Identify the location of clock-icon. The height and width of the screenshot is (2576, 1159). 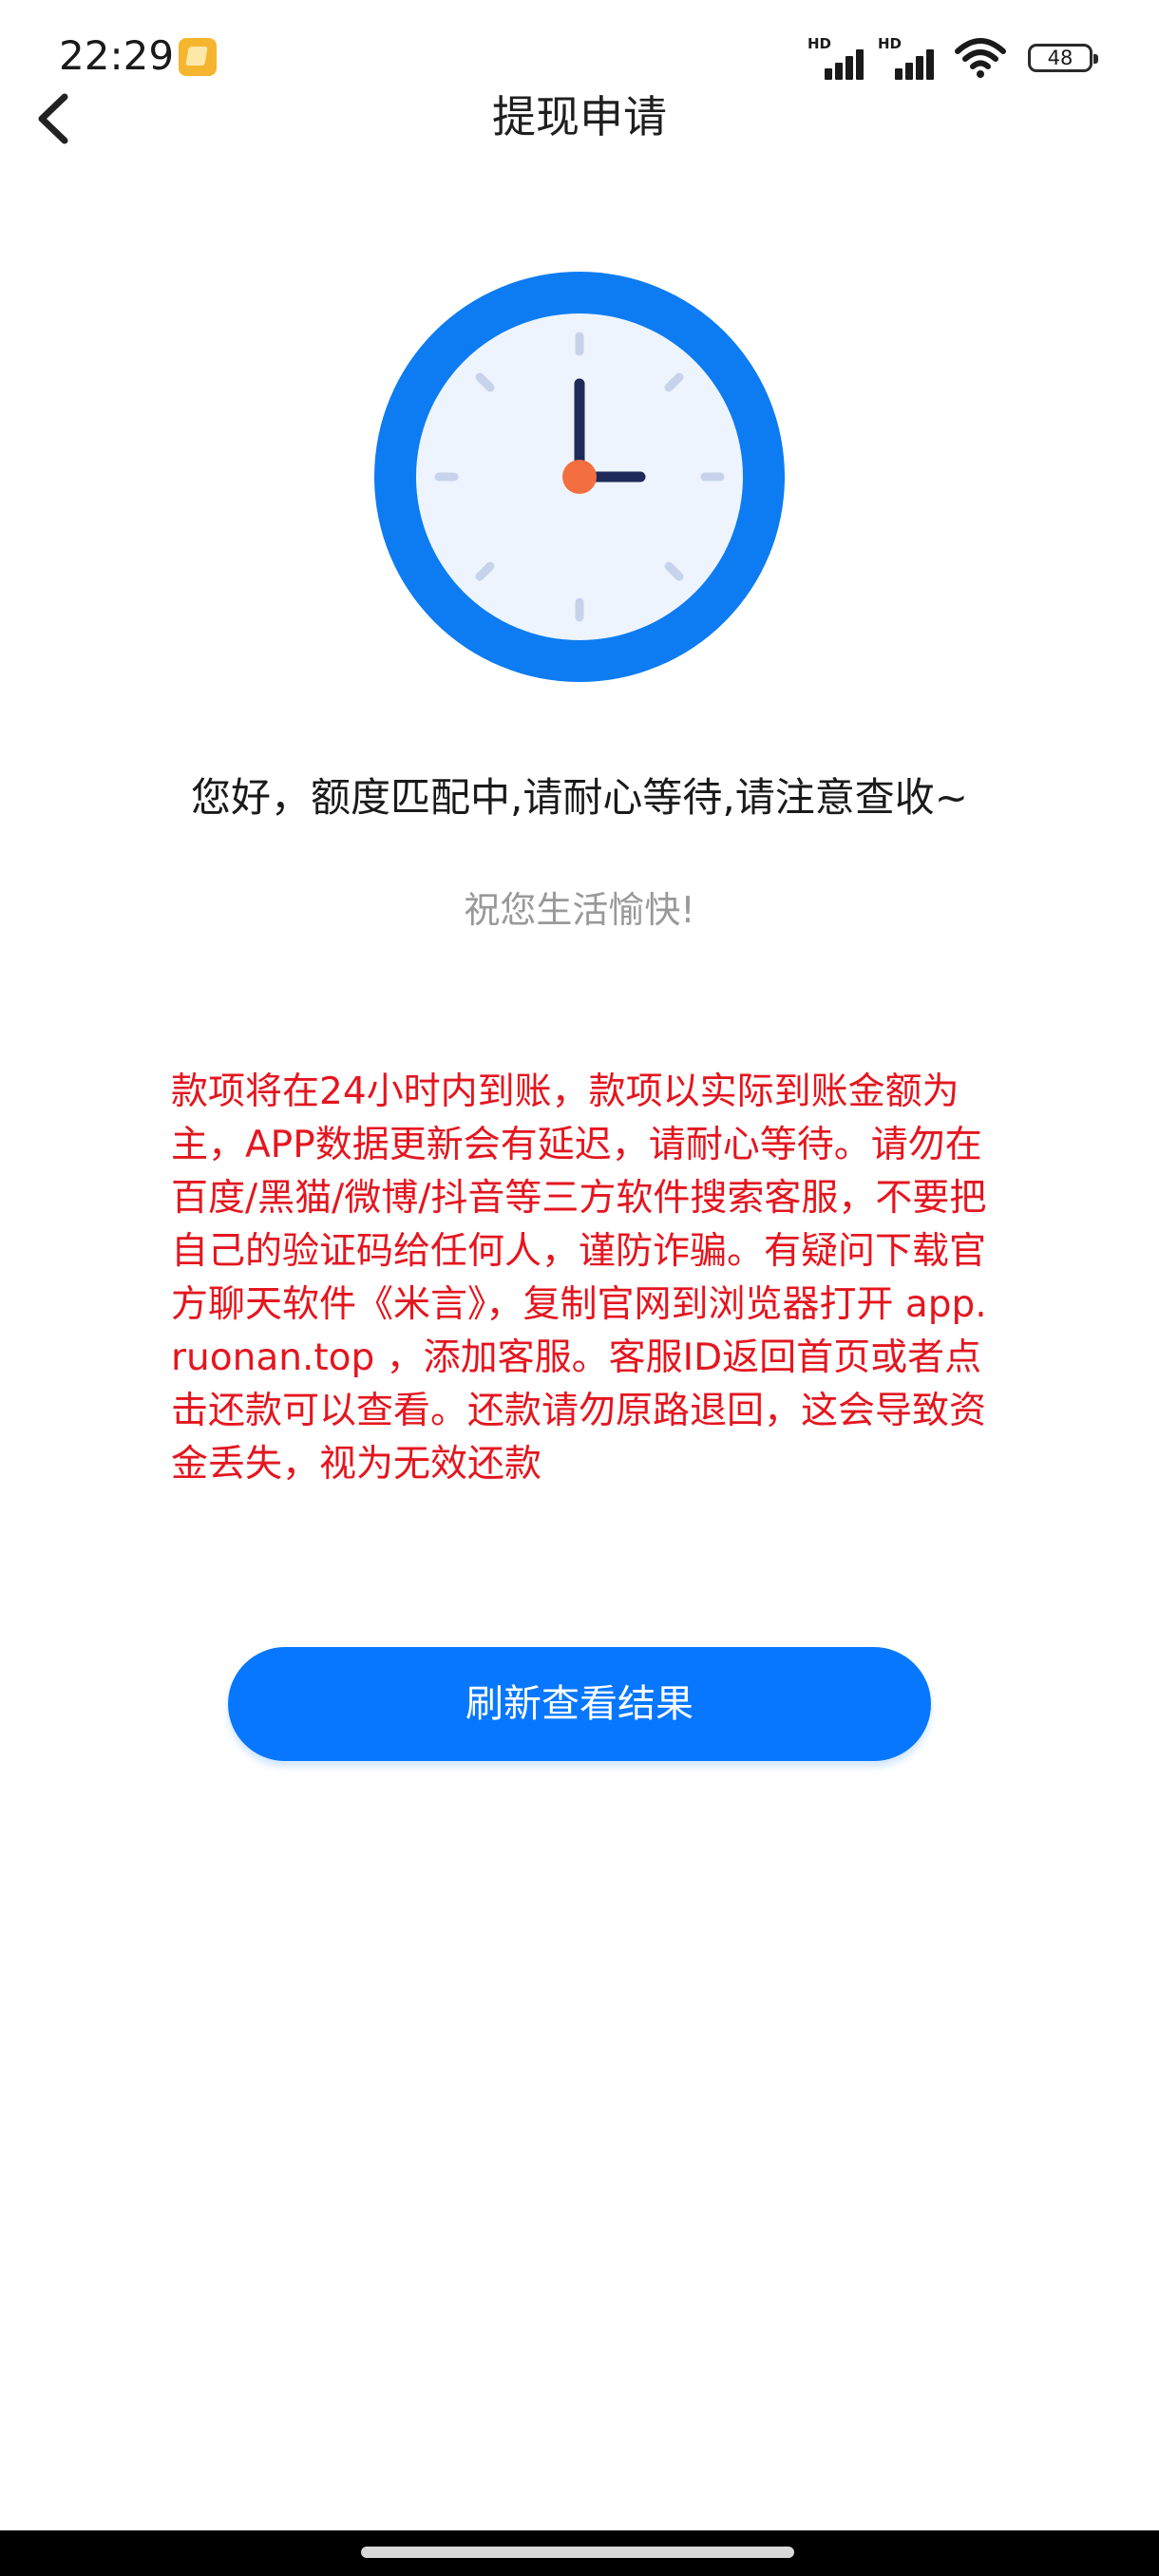
(579, 477).